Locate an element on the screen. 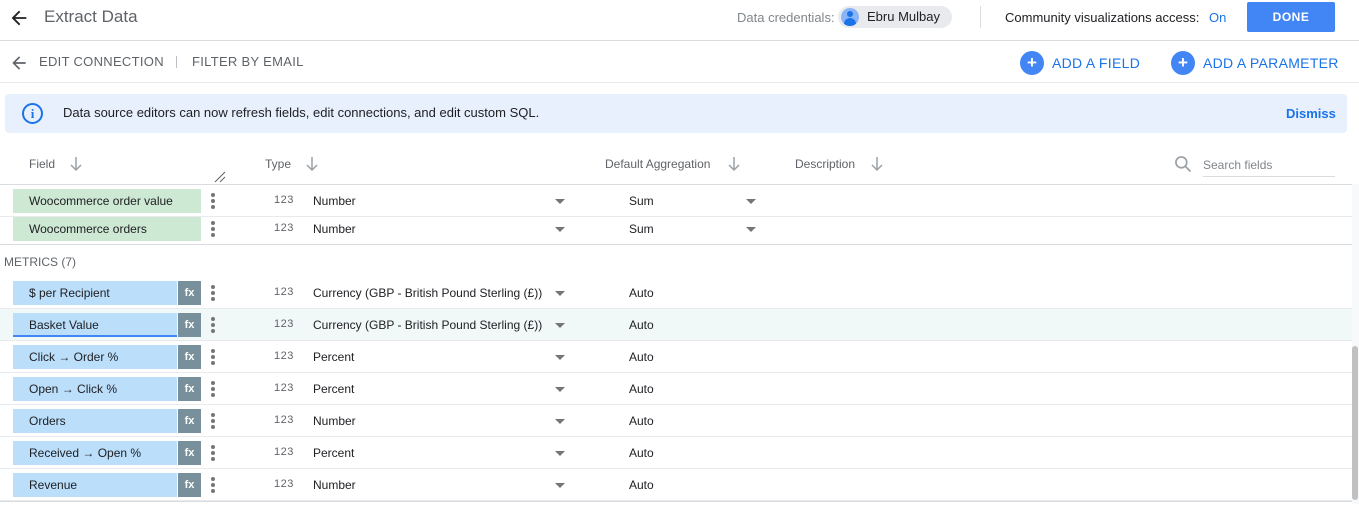  table-row: Received → Open % fx 123 Percent Auto is located at coordinates (676, 453).